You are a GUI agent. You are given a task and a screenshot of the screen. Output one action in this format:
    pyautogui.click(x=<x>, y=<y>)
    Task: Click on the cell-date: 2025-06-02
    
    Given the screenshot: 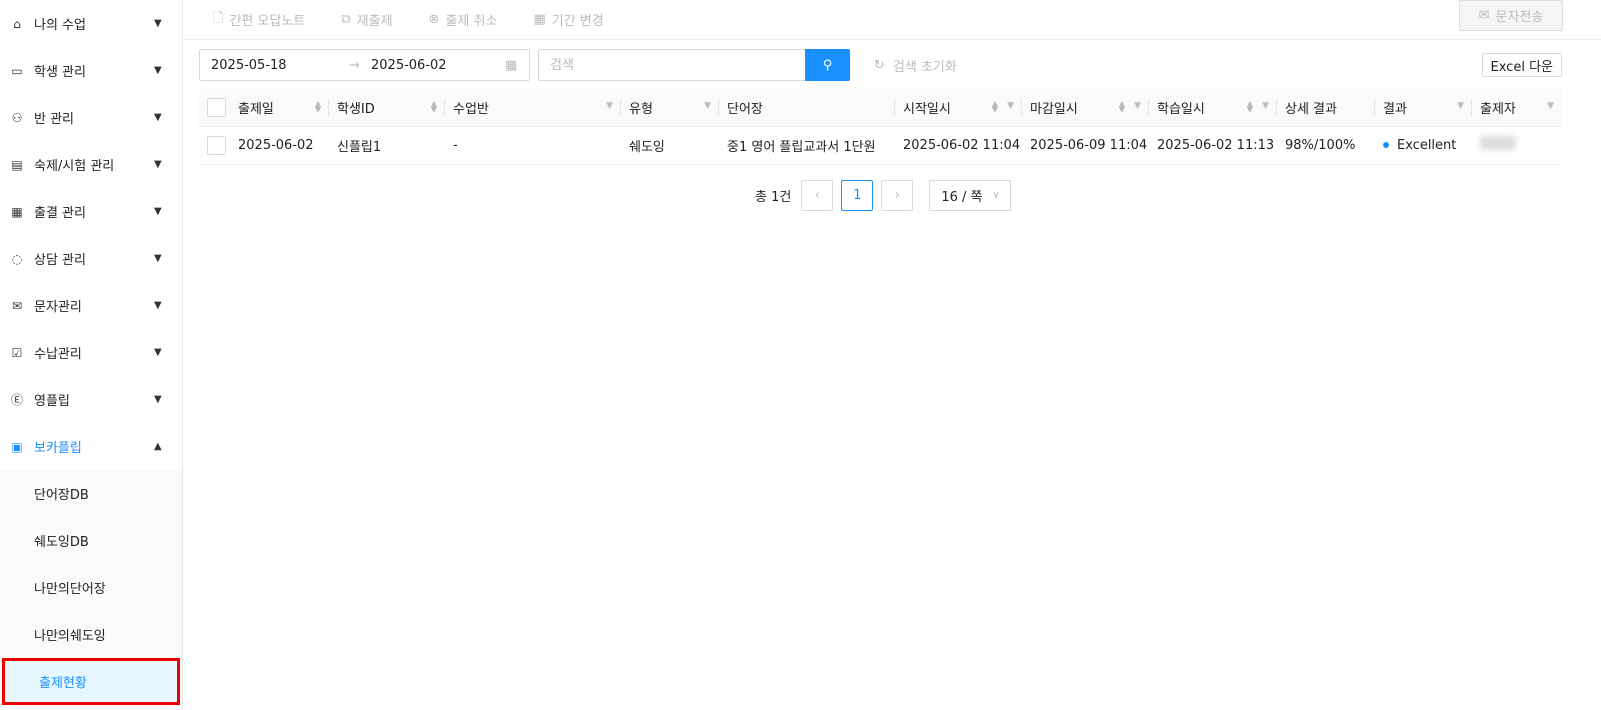 What is the action you would take?
    pyautogui.click(x=279, y=145)
    